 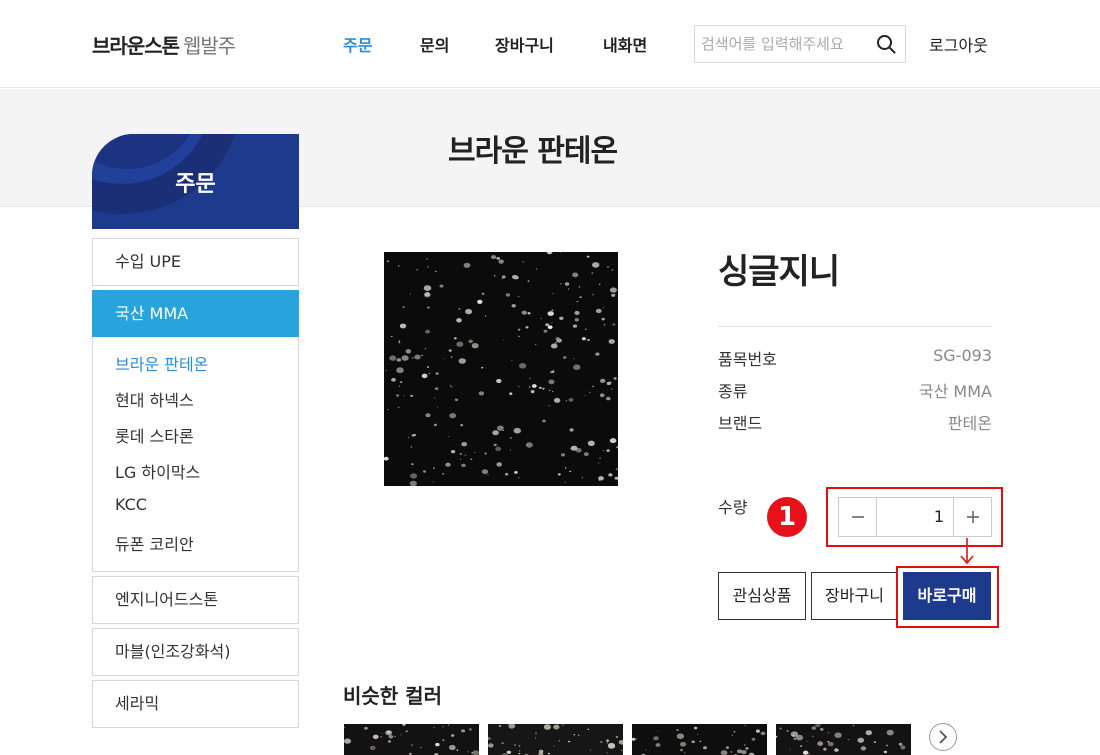 What do you see at coordinates (747, 359) in the screenshot?
I see `info-label-item-number: 품목번호` at bounding box center [747, 359].